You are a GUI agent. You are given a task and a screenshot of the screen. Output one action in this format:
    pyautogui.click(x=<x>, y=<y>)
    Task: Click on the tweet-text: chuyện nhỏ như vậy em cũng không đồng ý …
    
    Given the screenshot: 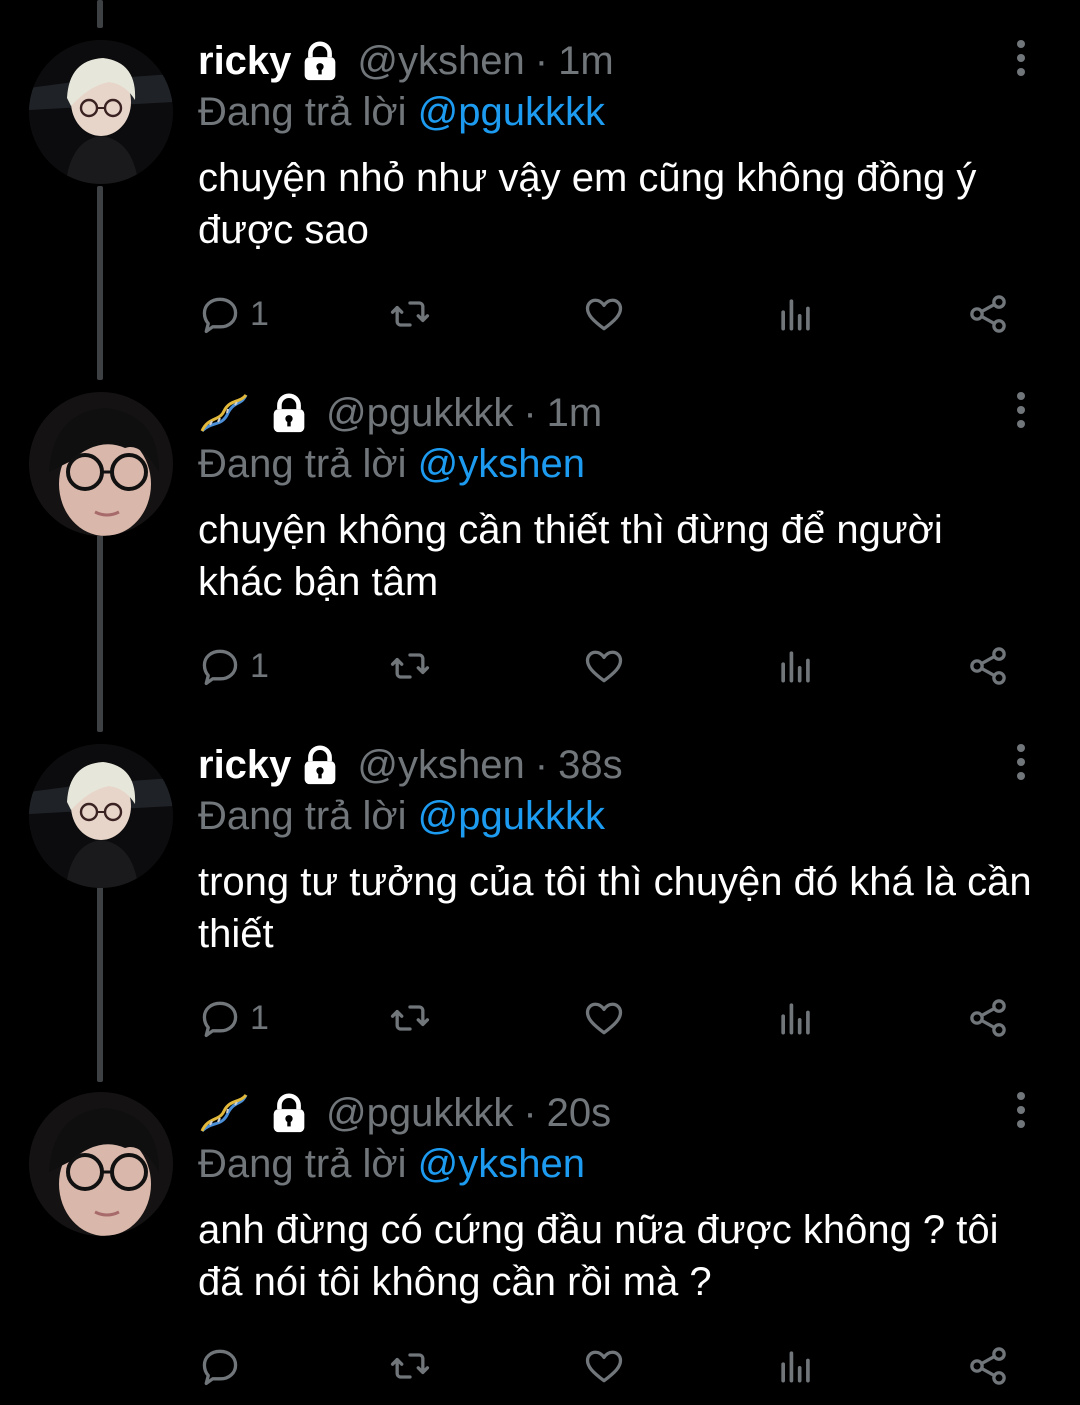 What is the action you would take?
    pyautogui.click(x=587, y=204)
    